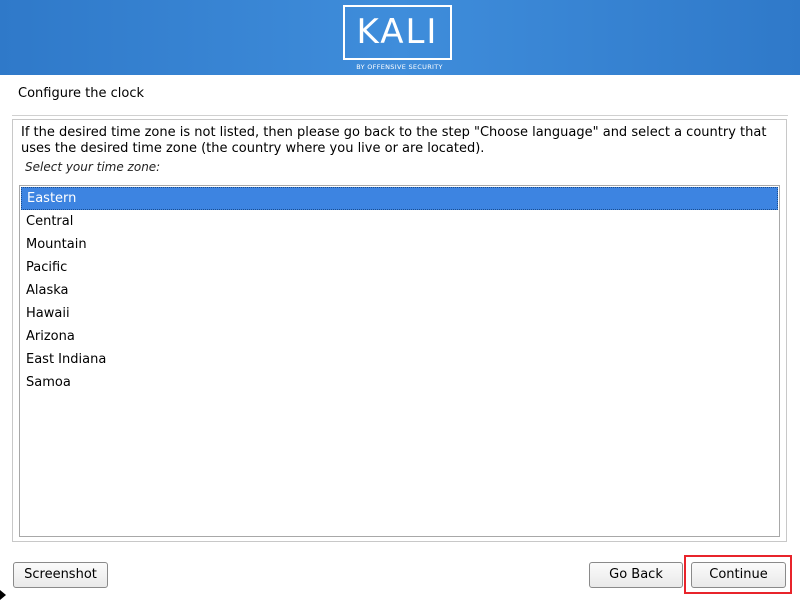 The width and height of the screenshot is (800, 600). Describe the element at coordinates (738, 575) in the screenshot. I see `continue-button: Continue` at that location.